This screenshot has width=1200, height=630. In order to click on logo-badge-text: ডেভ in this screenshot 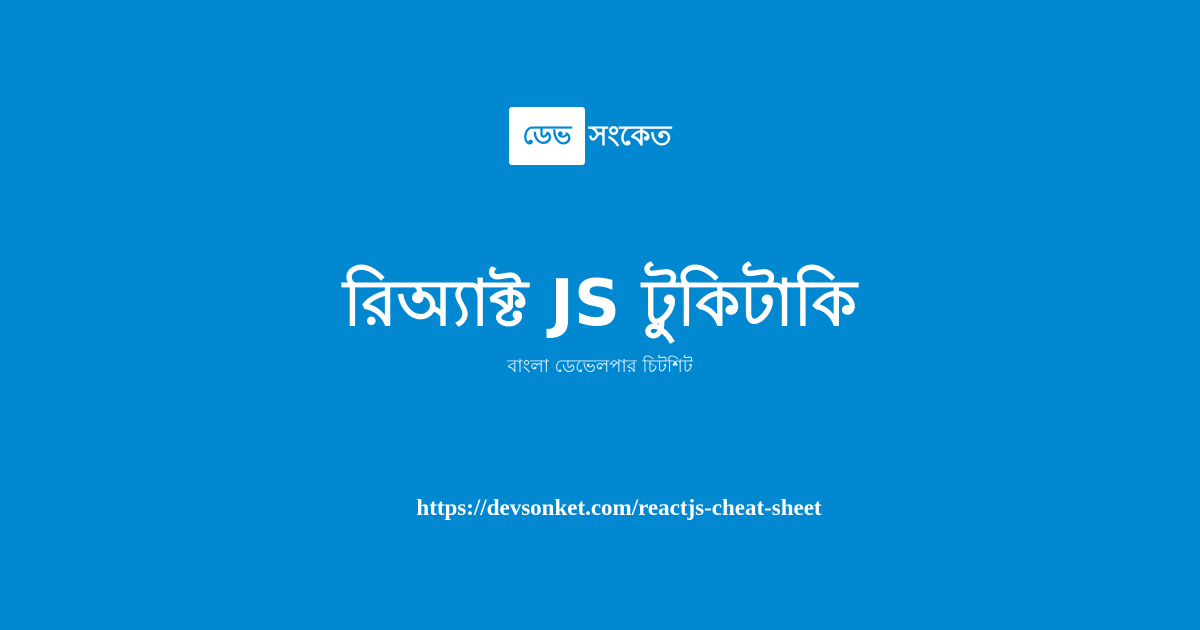, I will do `click(547, 136)`.